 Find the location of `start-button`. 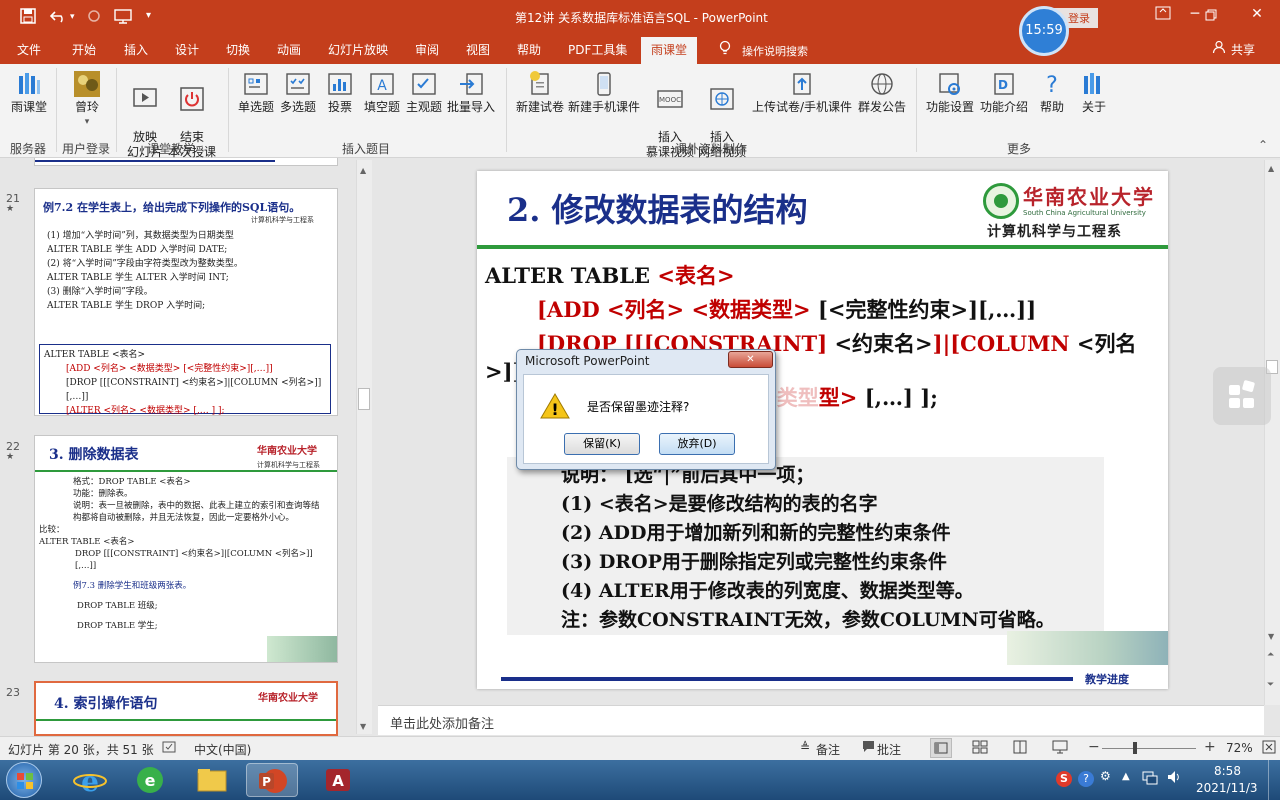

start-button is located at coordinates (24, 780).